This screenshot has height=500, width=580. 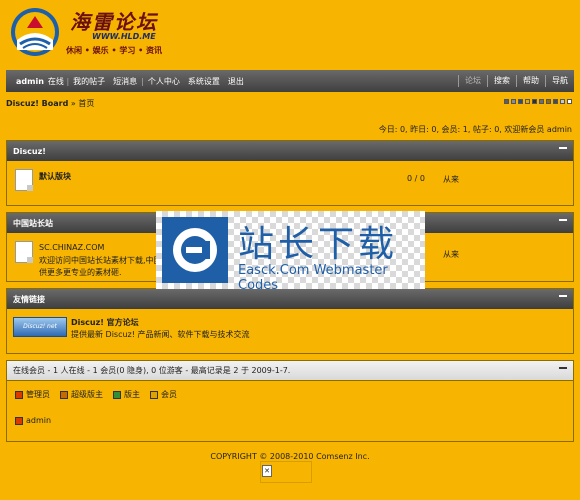 What do you see at coordinates (290, 35) in the screenshot?
I see `site-header: 海雷论坛 WWW.HLD.ME 休闲 • 娱乐 • 学习 • 资讯` at bounding box center [290, 35].